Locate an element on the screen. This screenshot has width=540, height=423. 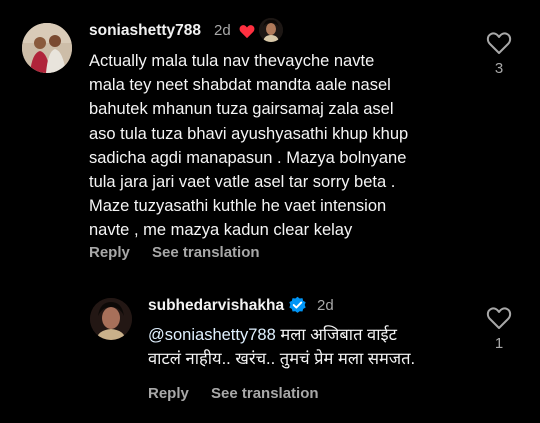
reply-line-text: मला अजिबात वाईट is located at coordinates (336, 335).